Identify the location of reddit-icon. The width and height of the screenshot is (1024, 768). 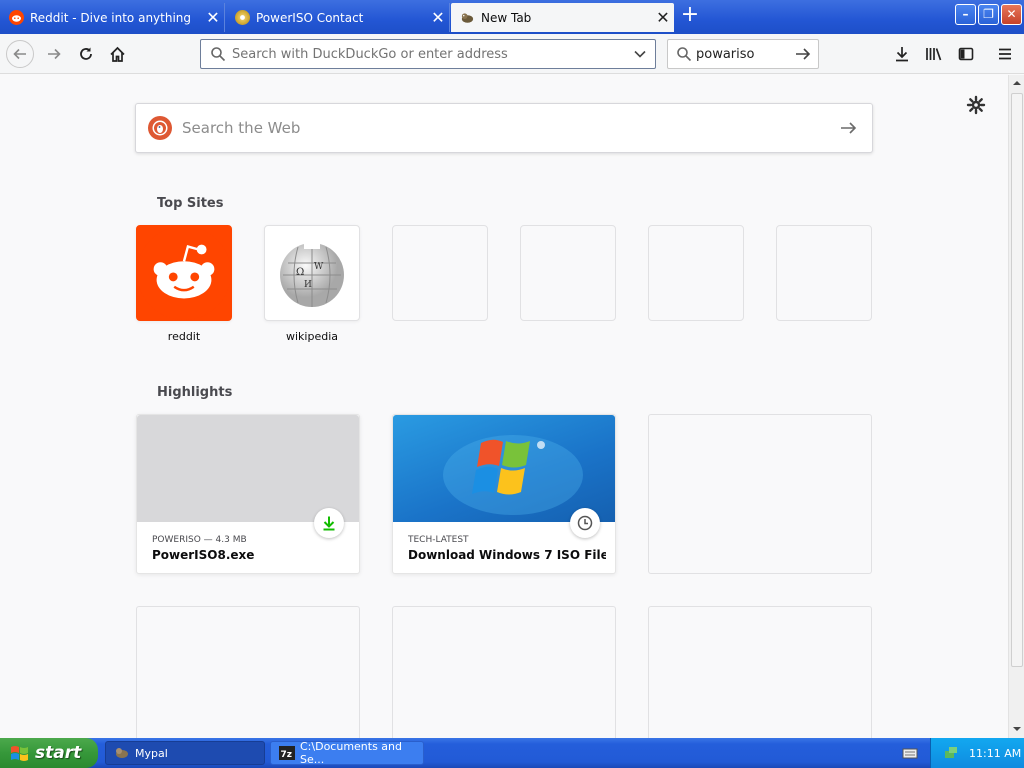
(16, 17).